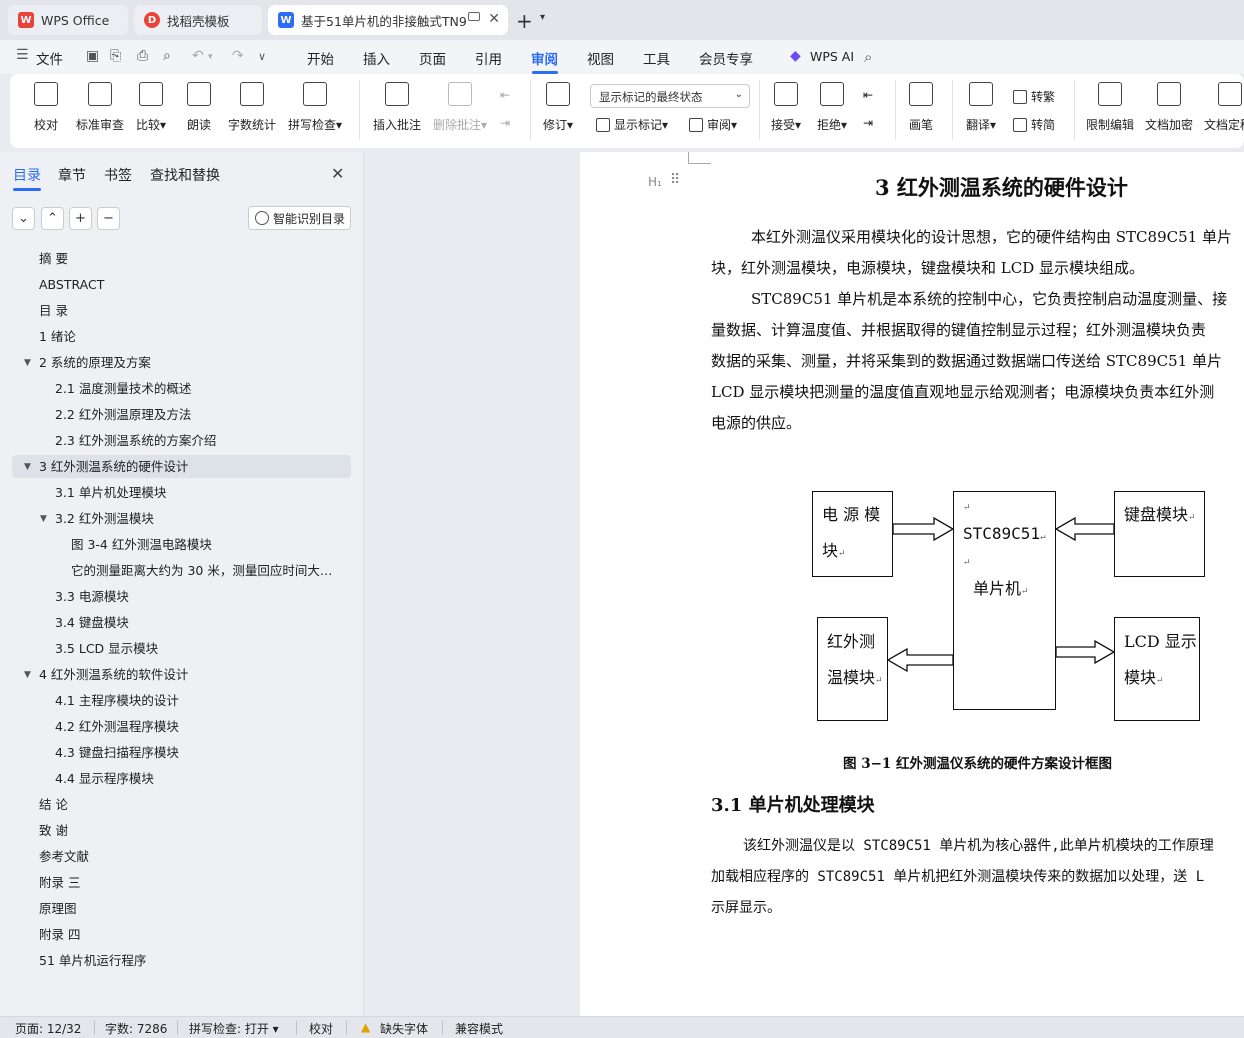  What do you see at coordinates (981, 107) in the screenshot?
I see `translate-button: 翻译▾` at bounding box center [981, 107].